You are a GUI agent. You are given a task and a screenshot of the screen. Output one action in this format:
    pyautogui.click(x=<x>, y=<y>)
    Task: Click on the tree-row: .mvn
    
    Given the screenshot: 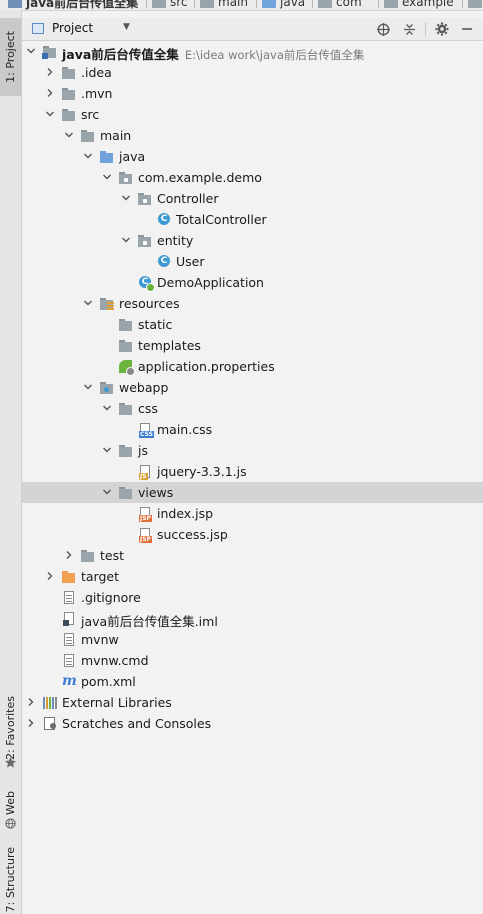 What is the action you would take?
    pyautogui.click(x=252, y=93)
    